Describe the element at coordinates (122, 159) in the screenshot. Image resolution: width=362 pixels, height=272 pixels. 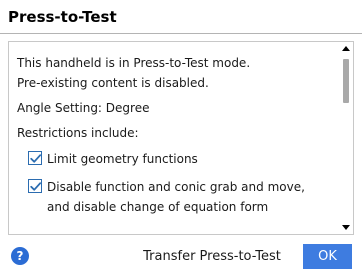
I see `restriction-label-geometry: Limit geometry functions` at that location.